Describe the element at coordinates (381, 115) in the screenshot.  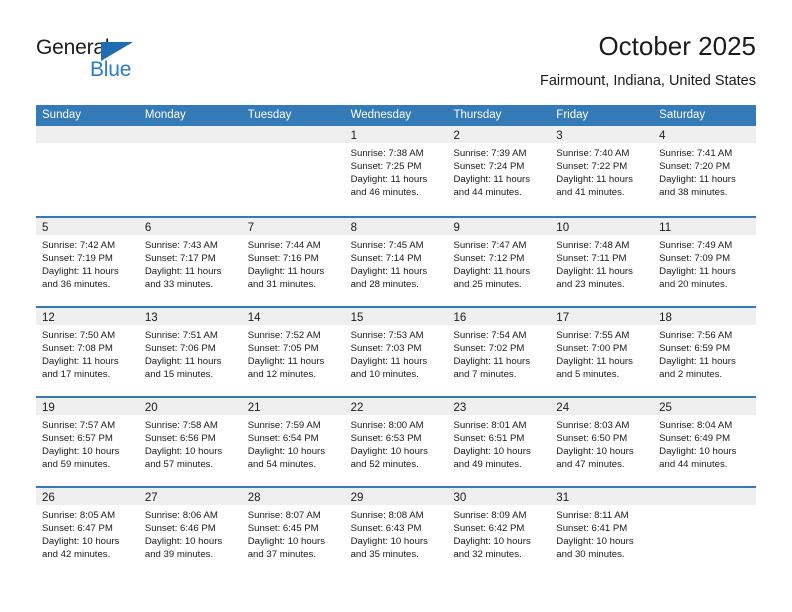
I see `weekday-header-wednesday: Wednesday` at that location.